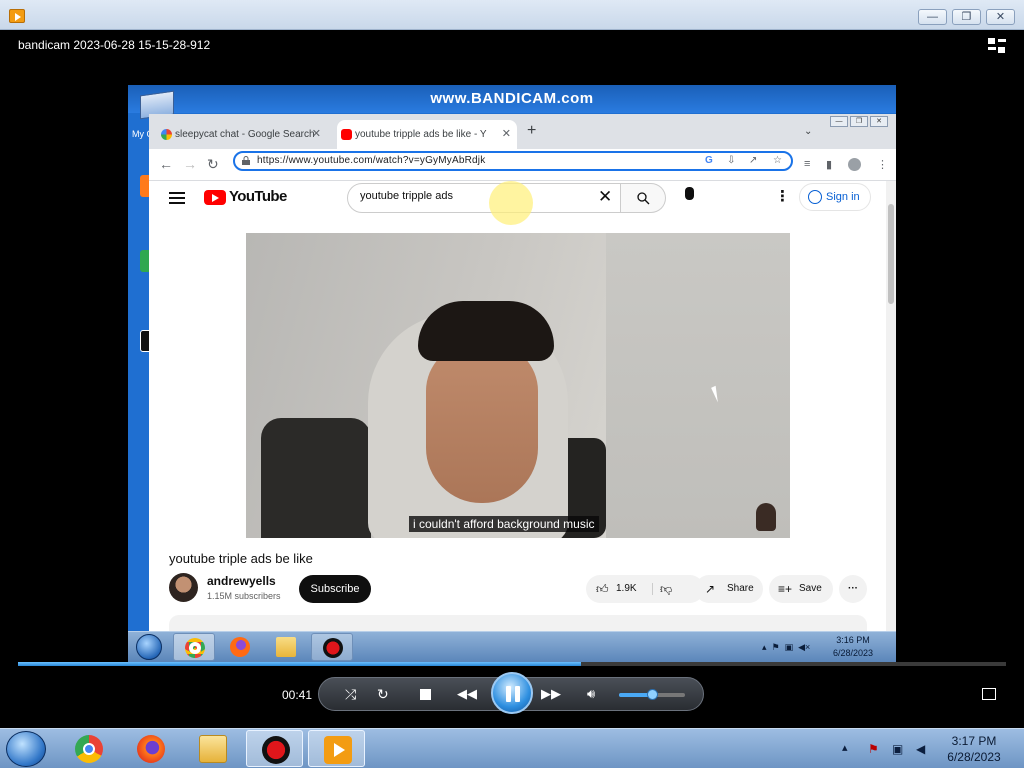 This screenshot has width=1024, height=768. What do you see at coordinates (425, 694) in the screenshot?
I see `stop-icon` at bounding box center [425, 694].